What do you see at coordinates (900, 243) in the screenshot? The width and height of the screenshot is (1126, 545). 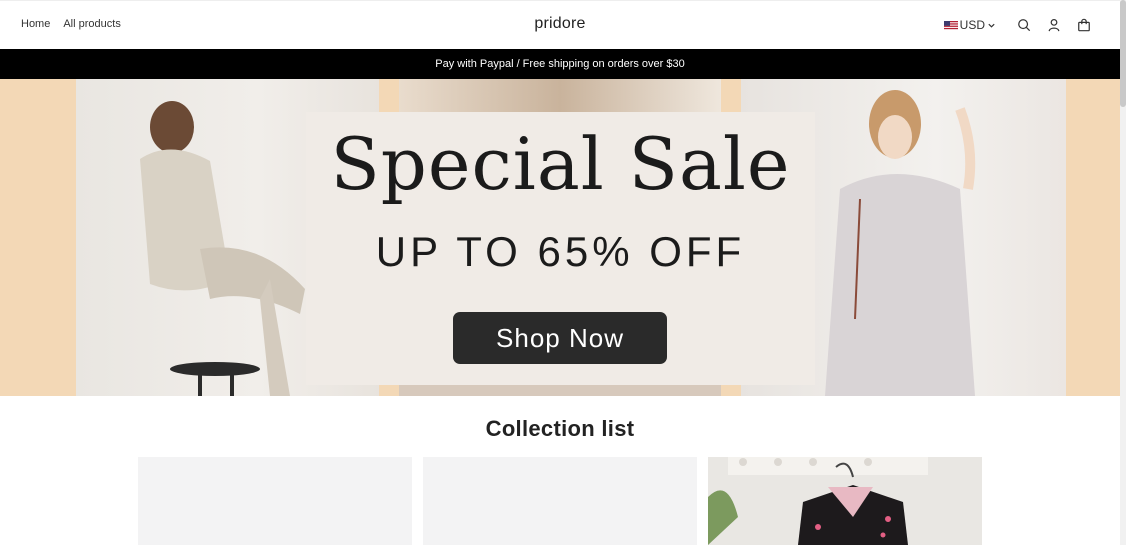 I see `model-in-blouse-image` at bounding box center [900, 243].